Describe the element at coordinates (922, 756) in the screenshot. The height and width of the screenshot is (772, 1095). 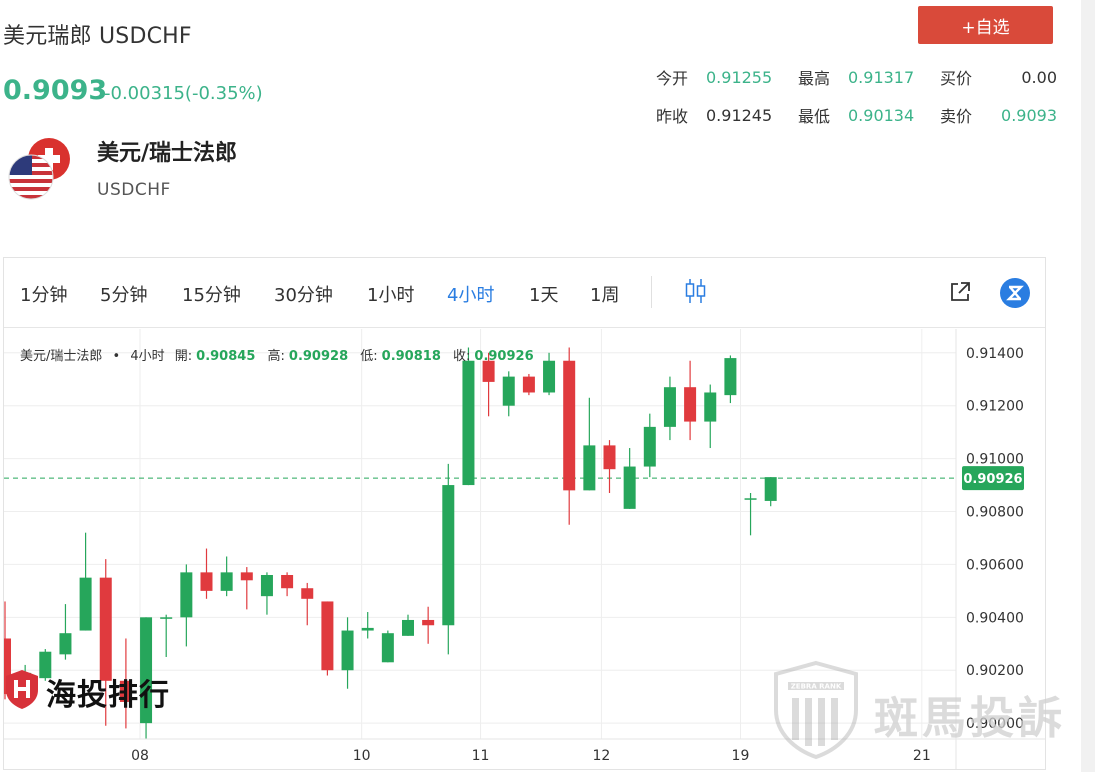
I see `x-tick-label: 21` at that location.